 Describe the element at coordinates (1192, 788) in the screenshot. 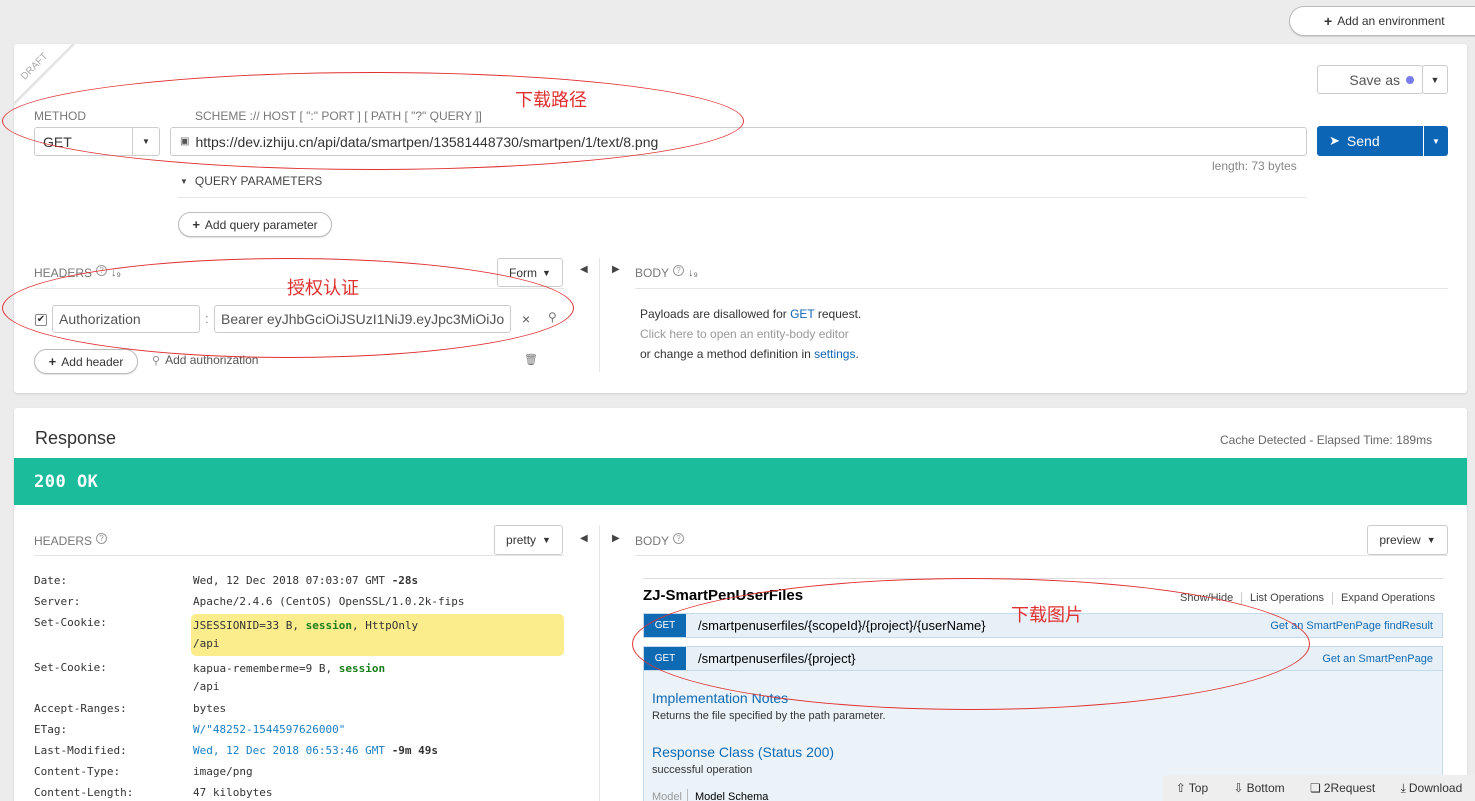

I see `top-link: ⇧ Top` at that location.